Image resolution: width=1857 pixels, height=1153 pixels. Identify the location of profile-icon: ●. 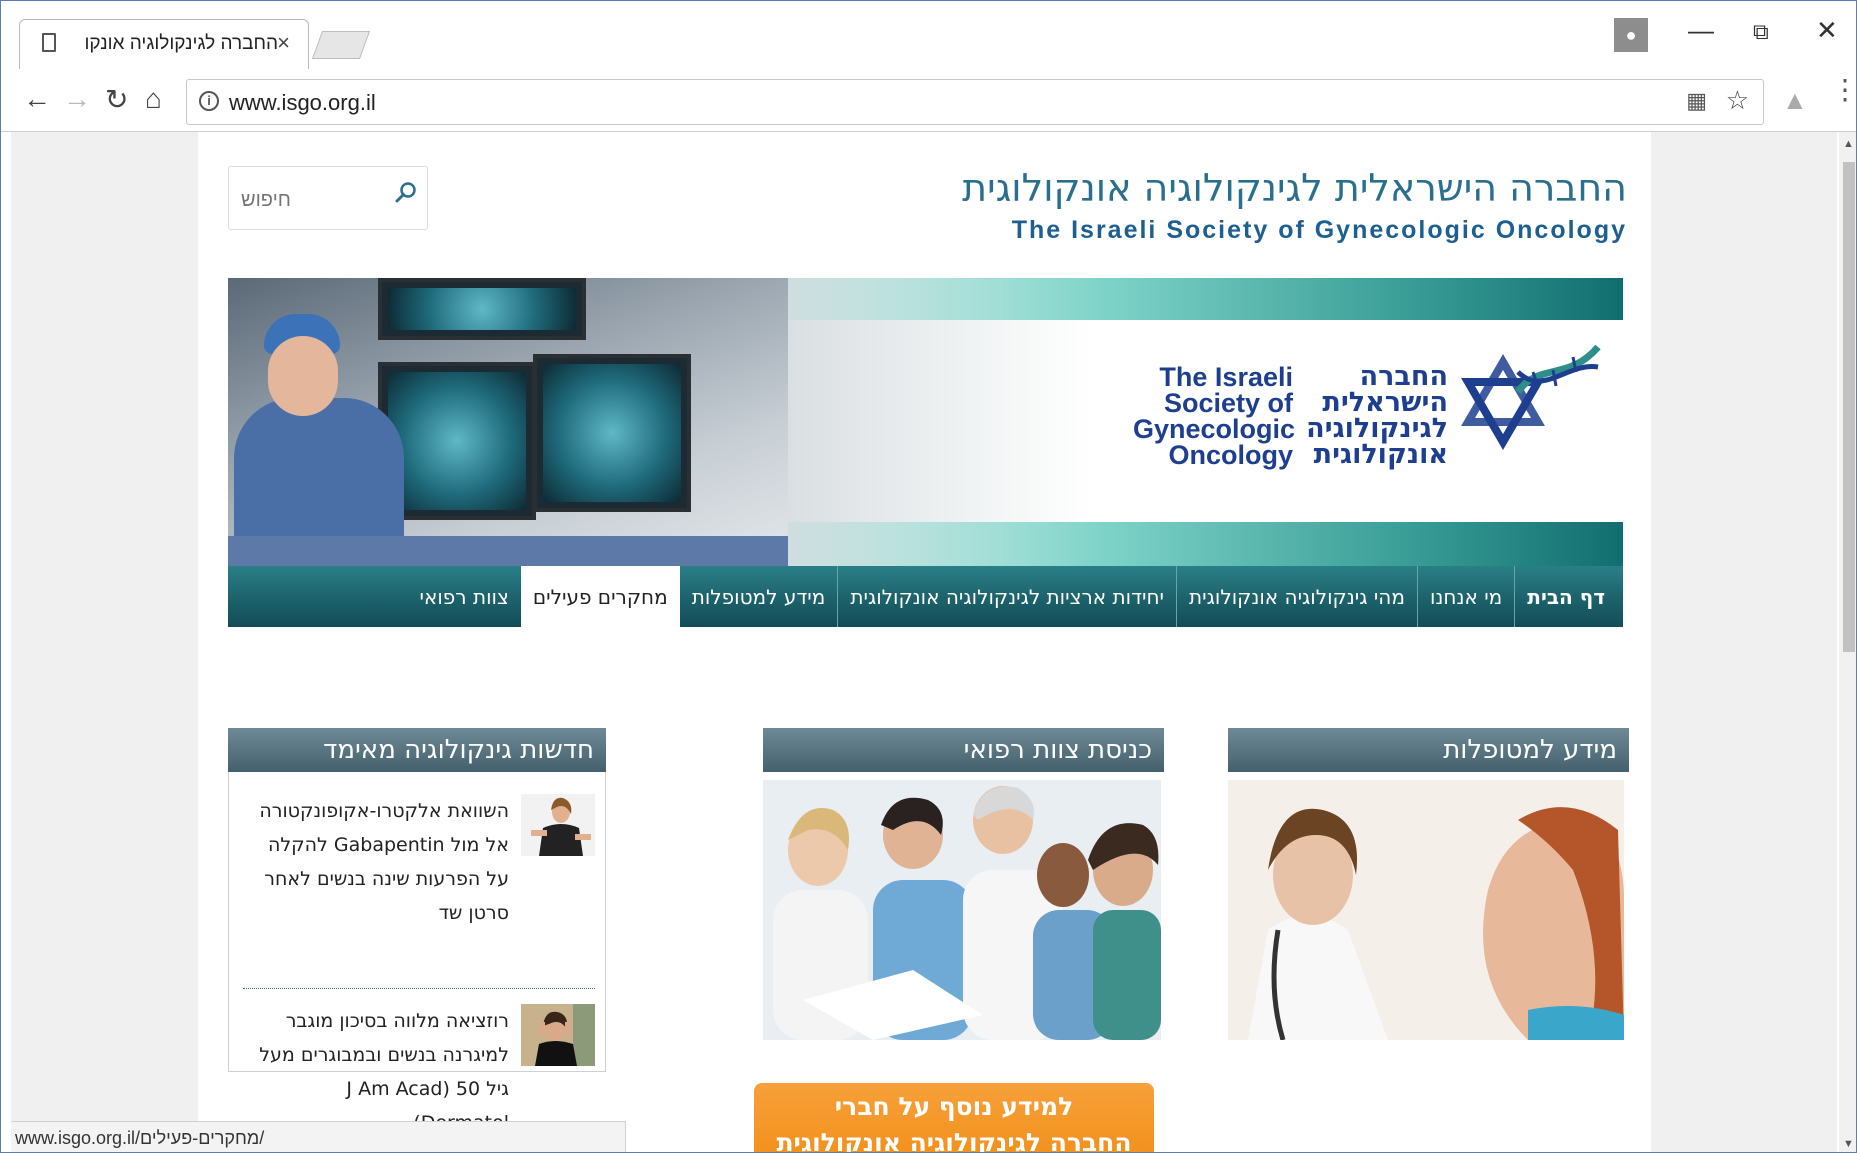
(1631, 35).